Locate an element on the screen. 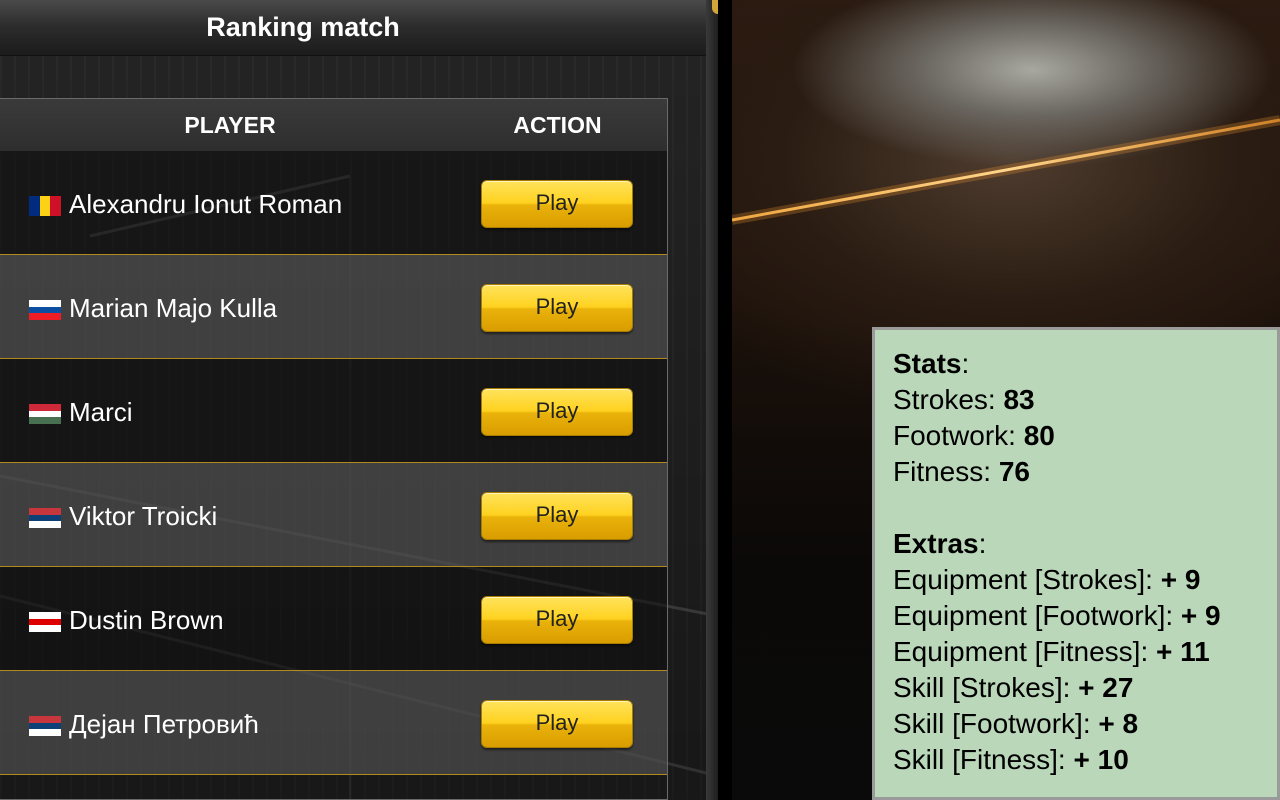 This screenshot has width=1280, height=800. player-name: Dustin Brown is located at coordinates (146, 620).